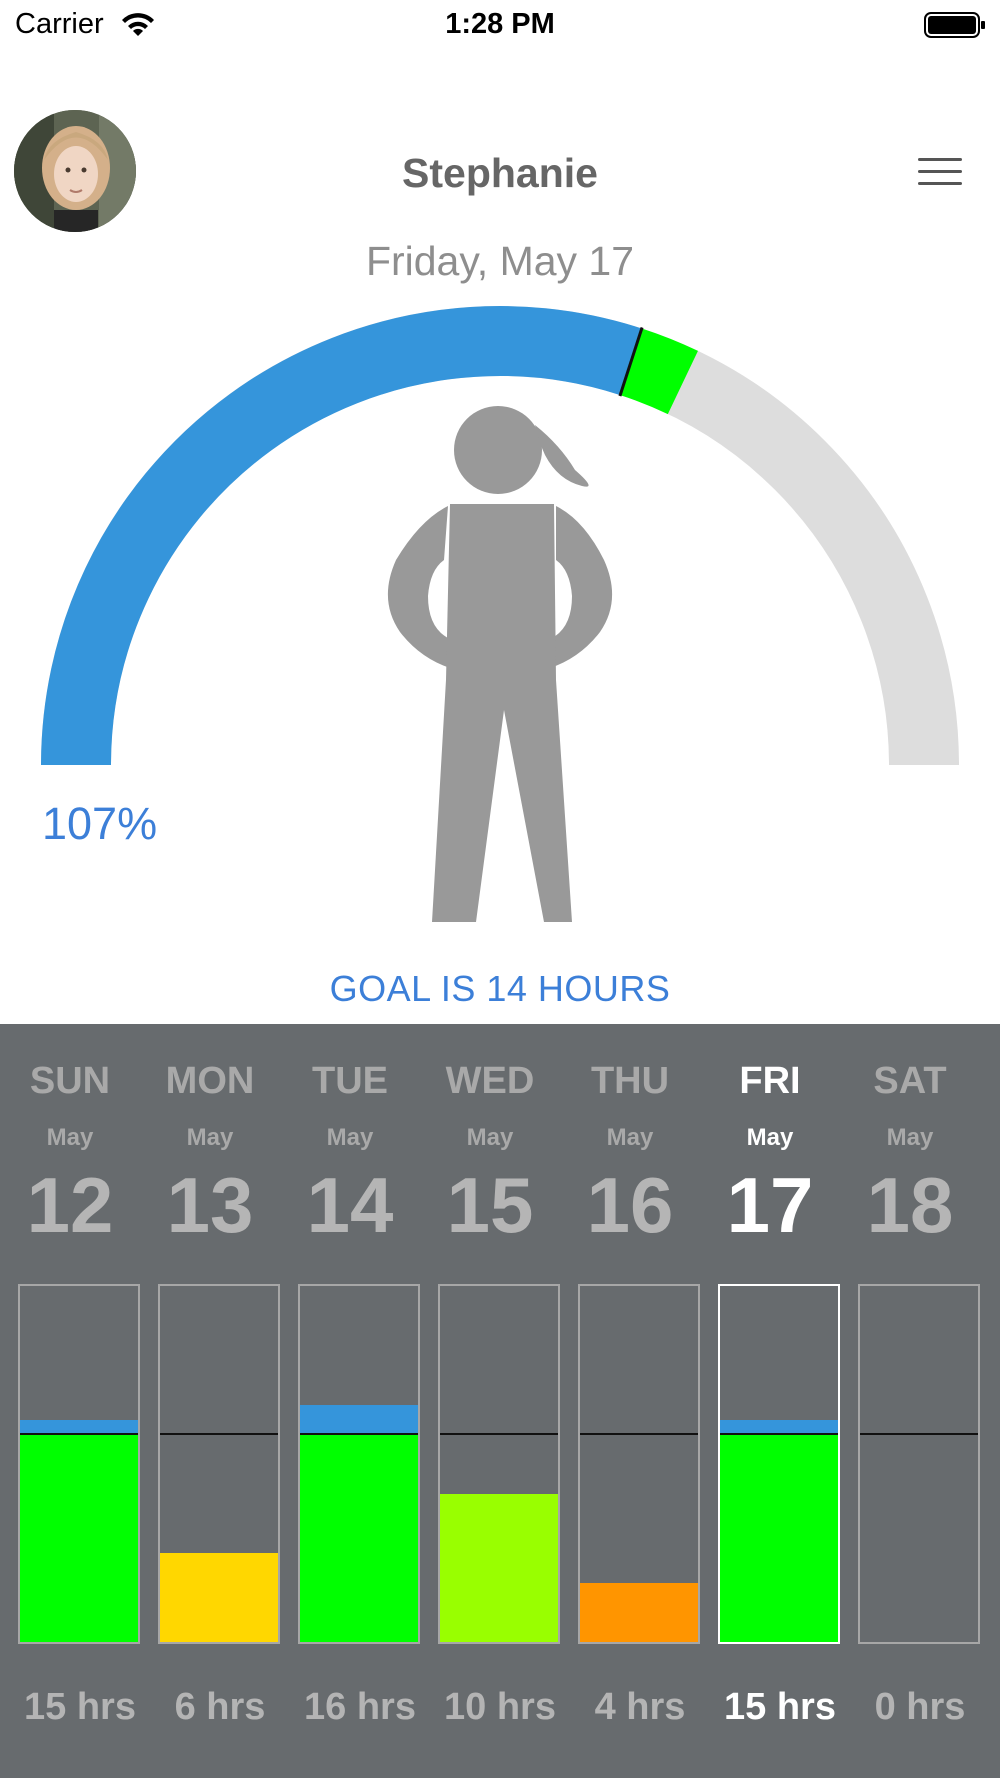 The height and width of the screenshot is (1778, 1000). What do you see at coordinates (500, 988) in the screenshot?
I see `goal-label: GOAL IS 14 HOURS` at bounding box center [500, 988].